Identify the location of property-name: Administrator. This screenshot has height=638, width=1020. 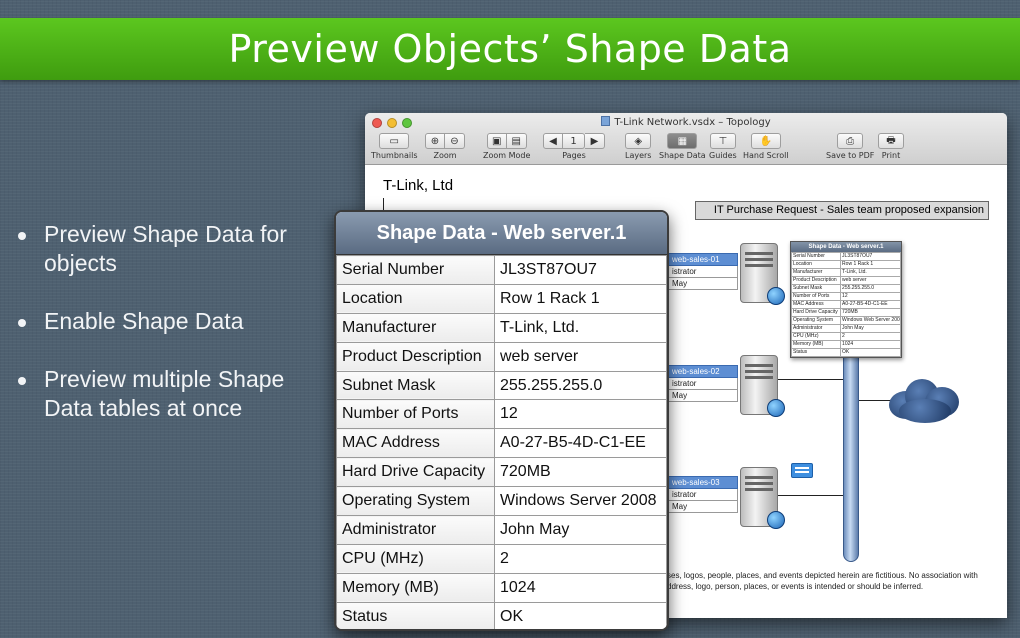
(816, 328).